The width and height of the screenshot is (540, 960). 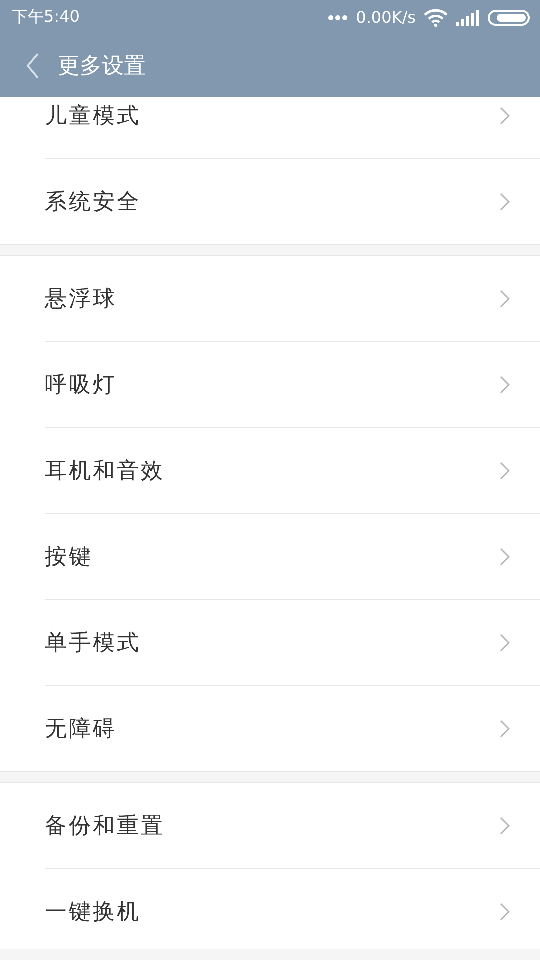 I want to click on item-label: 系统安全, so click(x=93, y=202).